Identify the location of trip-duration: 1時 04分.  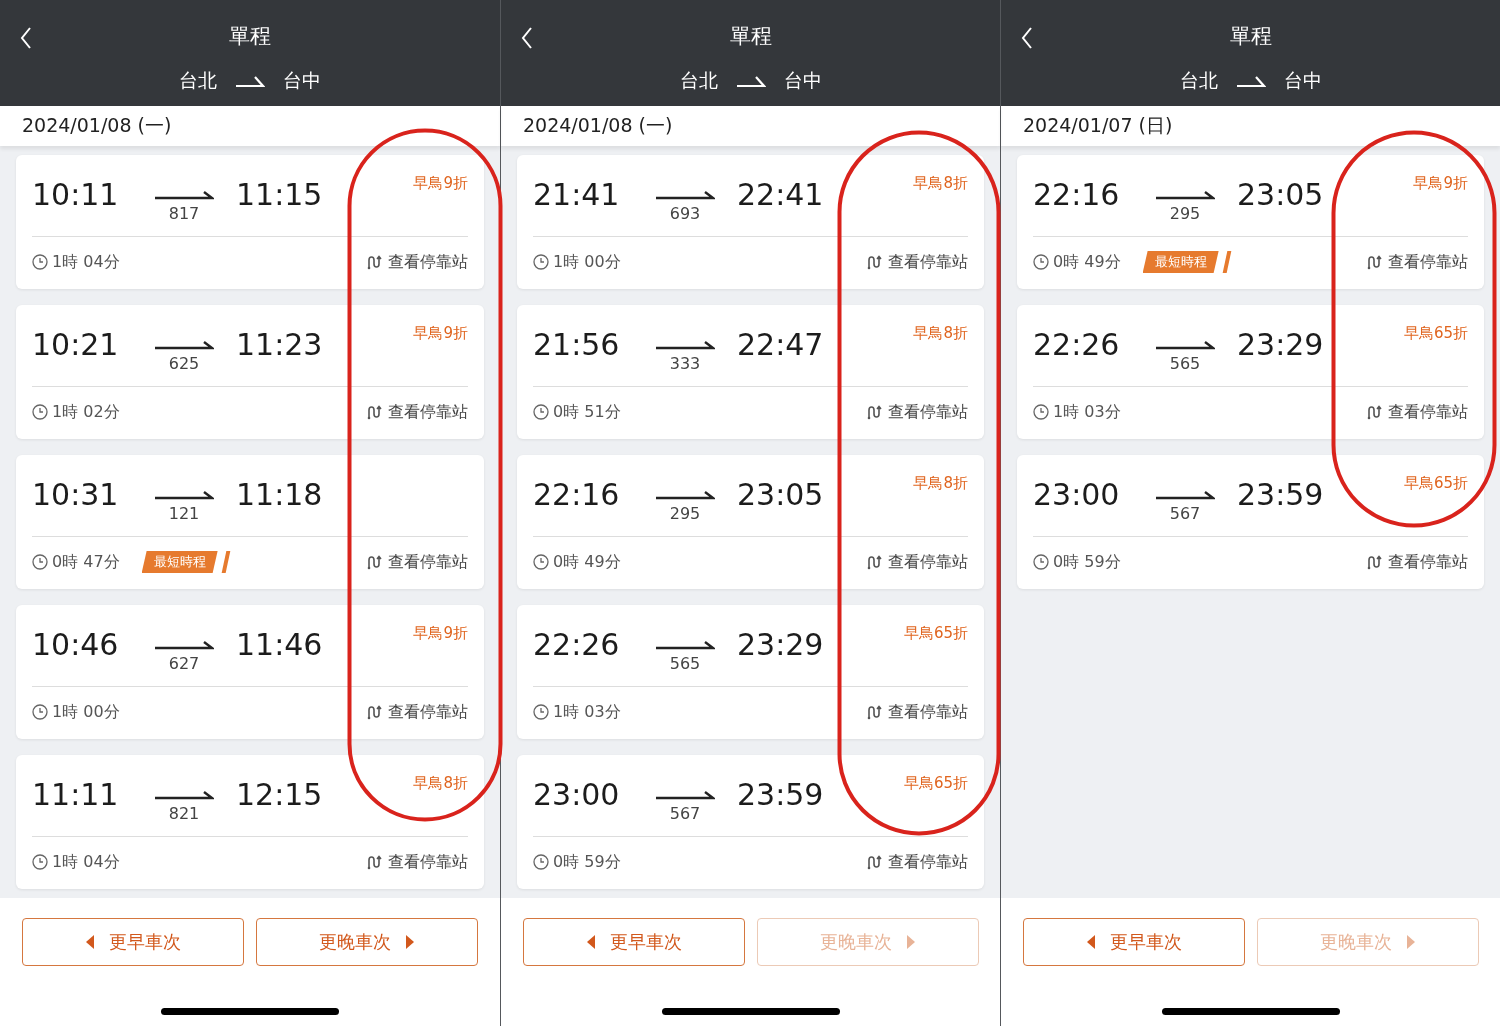
(86, 862).